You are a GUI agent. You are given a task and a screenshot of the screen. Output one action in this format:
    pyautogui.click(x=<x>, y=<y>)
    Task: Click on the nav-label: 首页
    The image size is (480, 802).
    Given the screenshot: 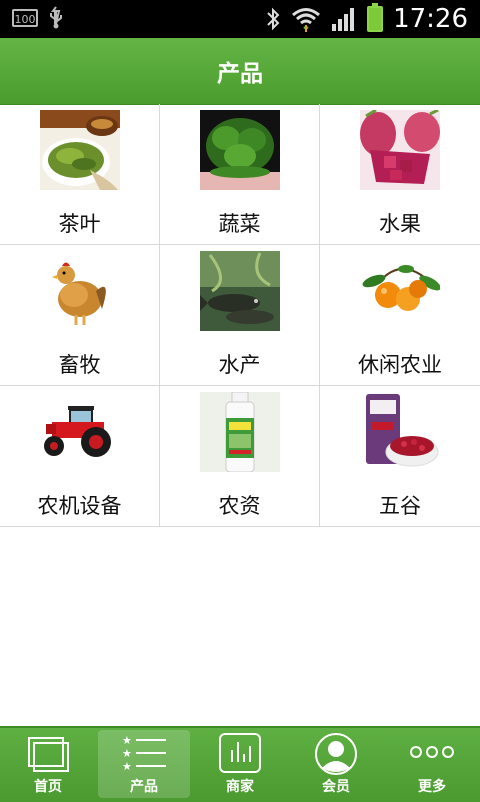 What is the action you would take?
    pyautogui.click(x=48, y=787)
    